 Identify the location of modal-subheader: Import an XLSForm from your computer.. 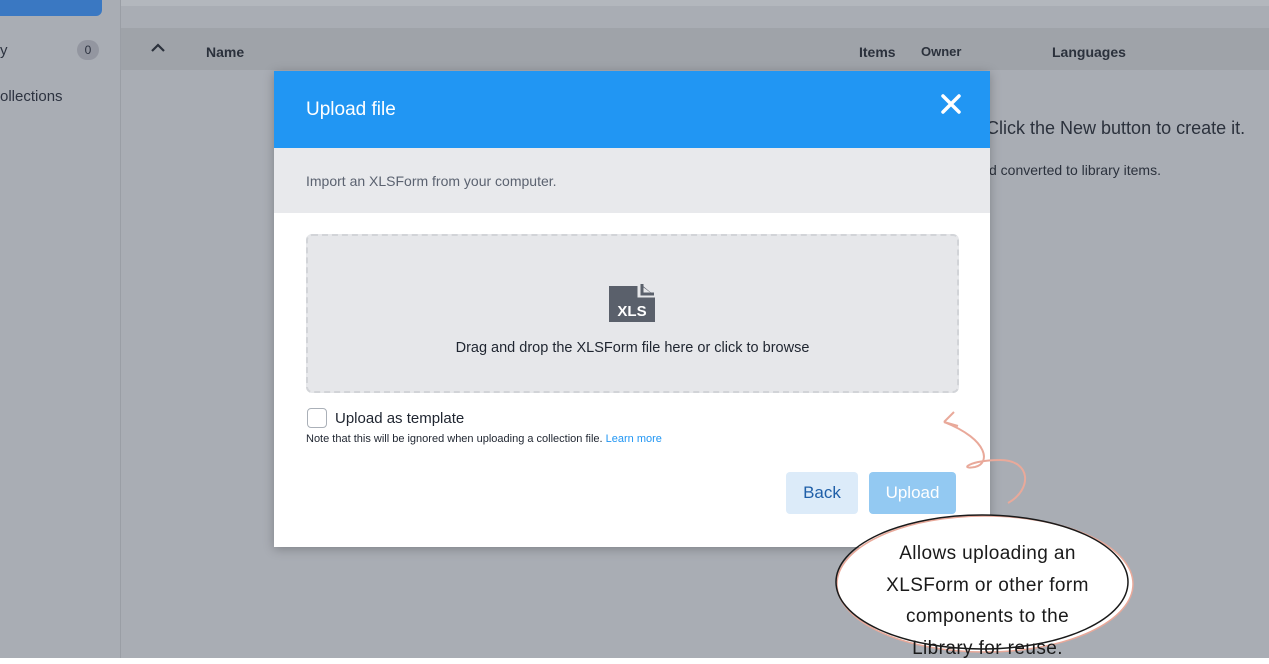
(632, 180).